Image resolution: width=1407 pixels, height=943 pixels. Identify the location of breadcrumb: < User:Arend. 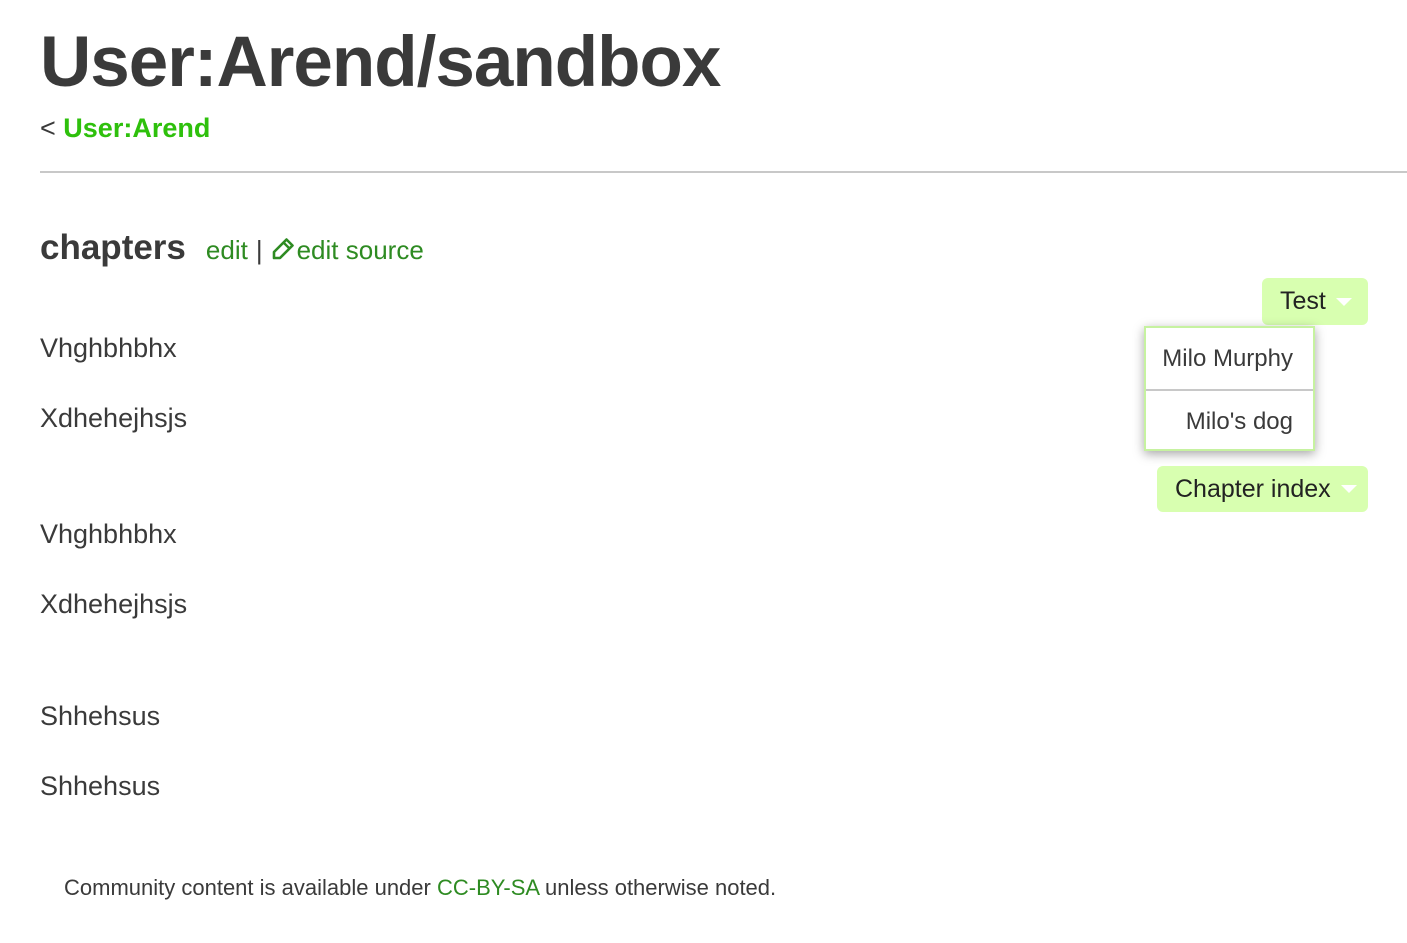
(125, 128).